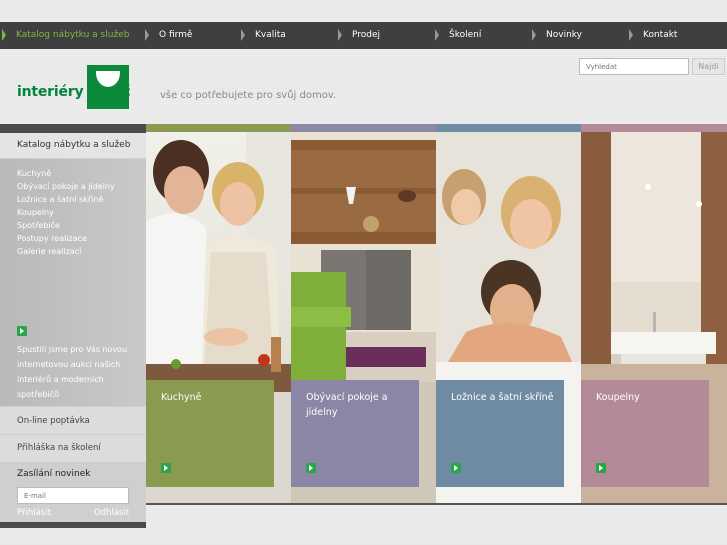 The height and width of the screenshot is (545, 727). I want to click on subscribe-link: Přihlásit, so click(34, 513).